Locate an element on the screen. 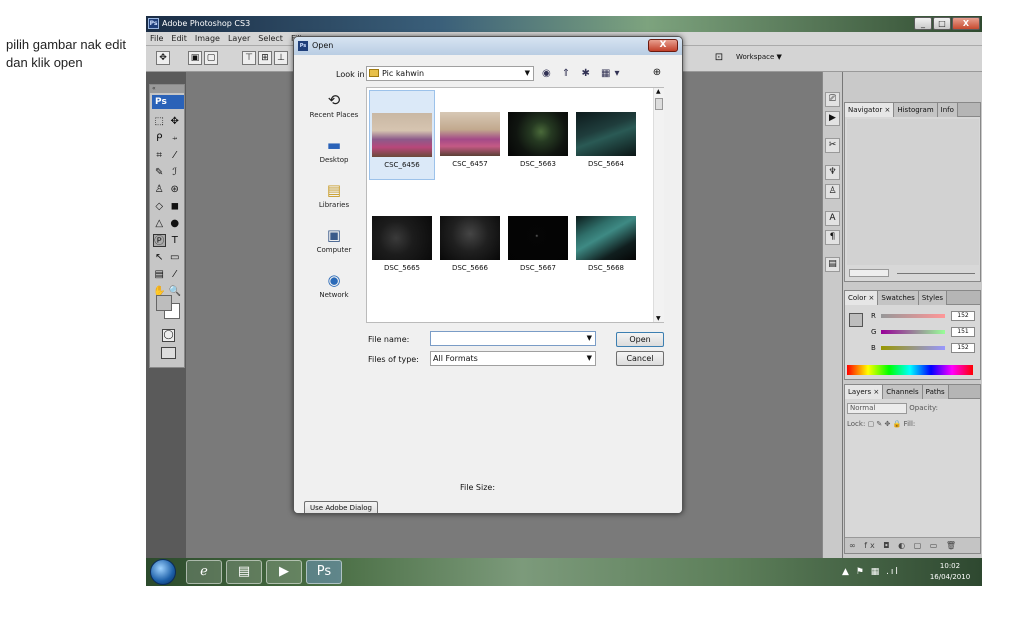  color-slider-b is located at coordinates (913, 348).